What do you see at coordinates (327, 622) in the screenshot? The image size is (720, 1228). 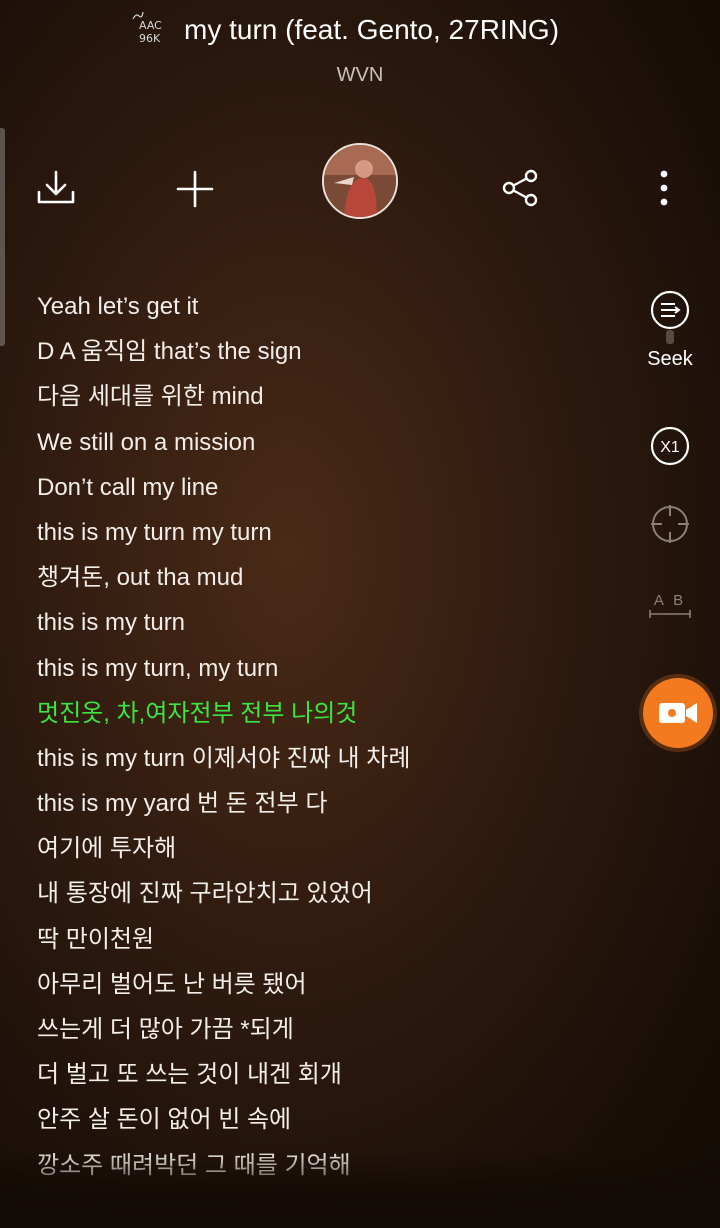 I see `lyric-line: this is my turn` at bounding box center [327, 622].